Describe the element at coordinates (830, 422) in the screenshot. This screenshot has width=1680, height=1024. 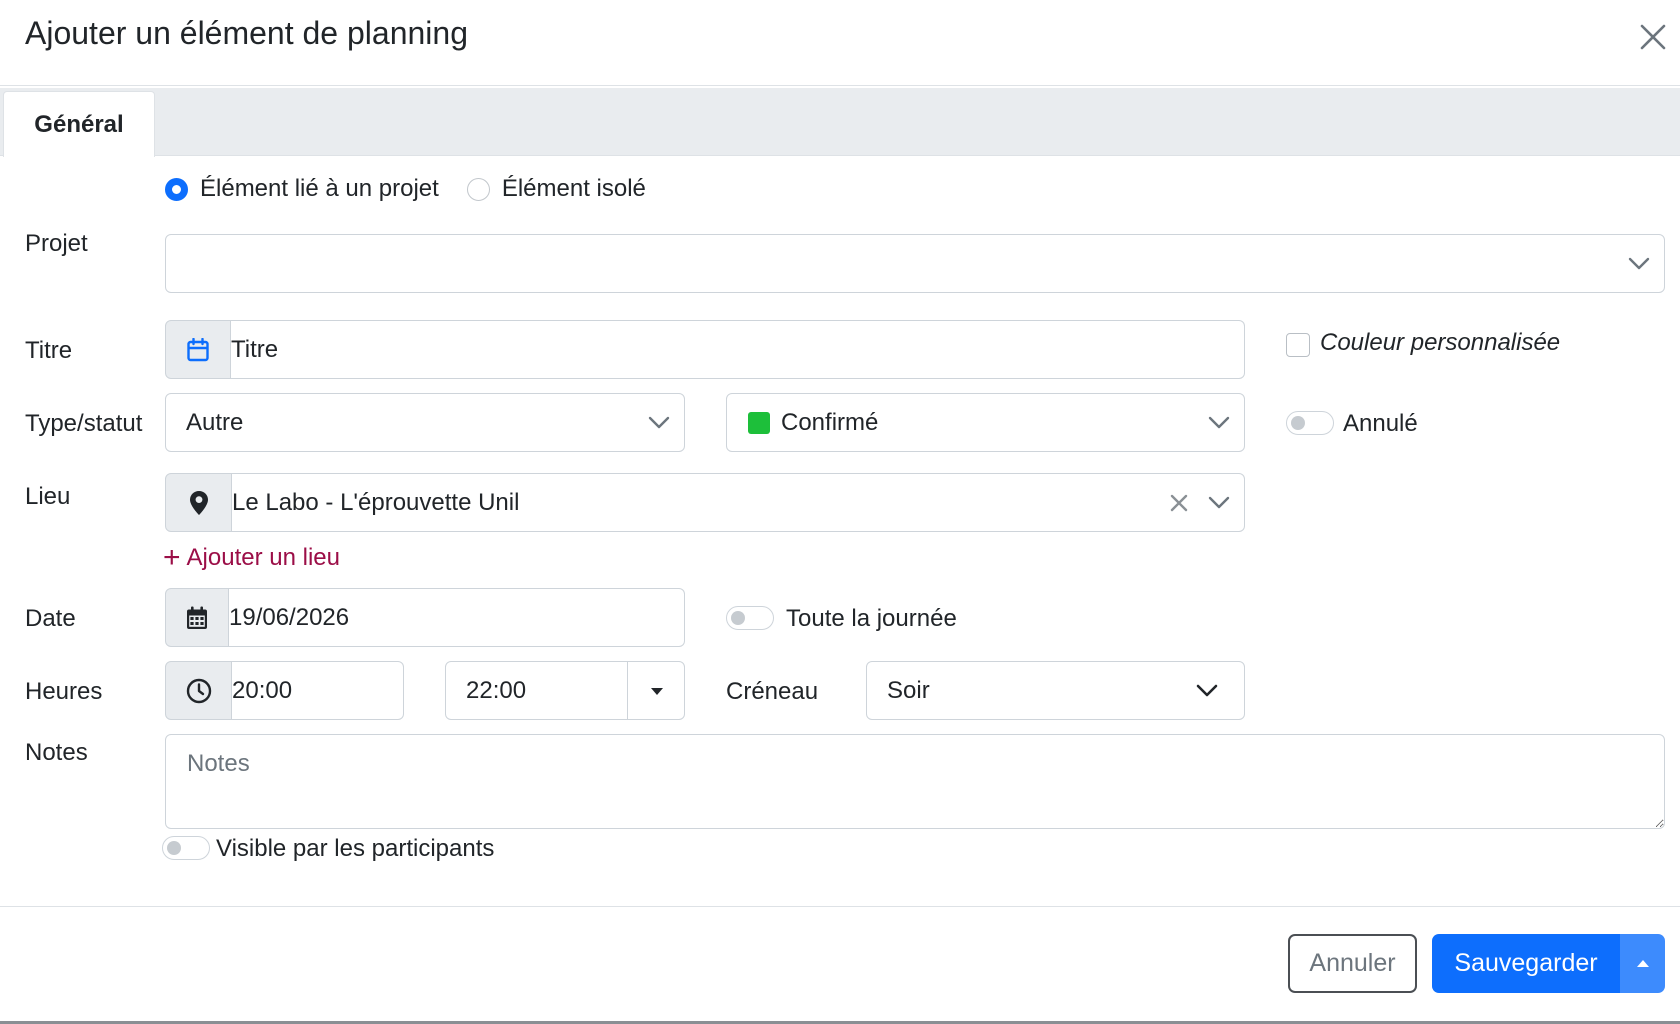
I see `statut-value: Confirmé` at that location.